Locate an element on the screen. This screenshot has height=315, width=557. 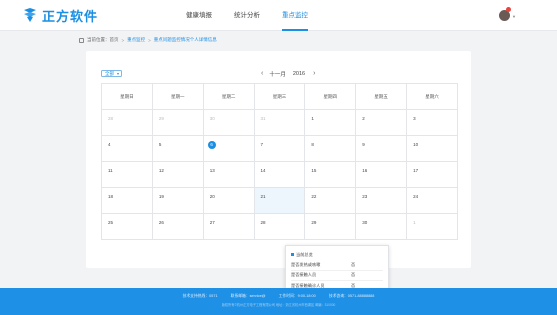
chevron-down-icon: ▾ is located at coordinates (117, 73).